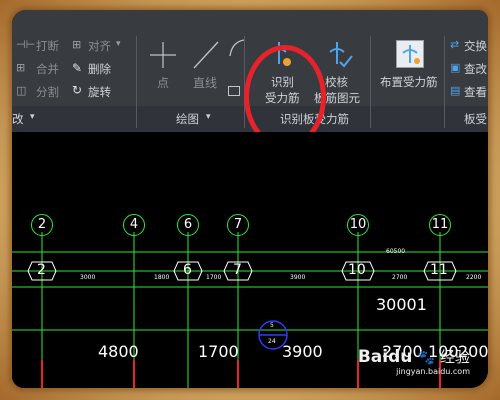 The image size is (500, 400). I want to click on span-dimension: 1700, so click(218, 351).